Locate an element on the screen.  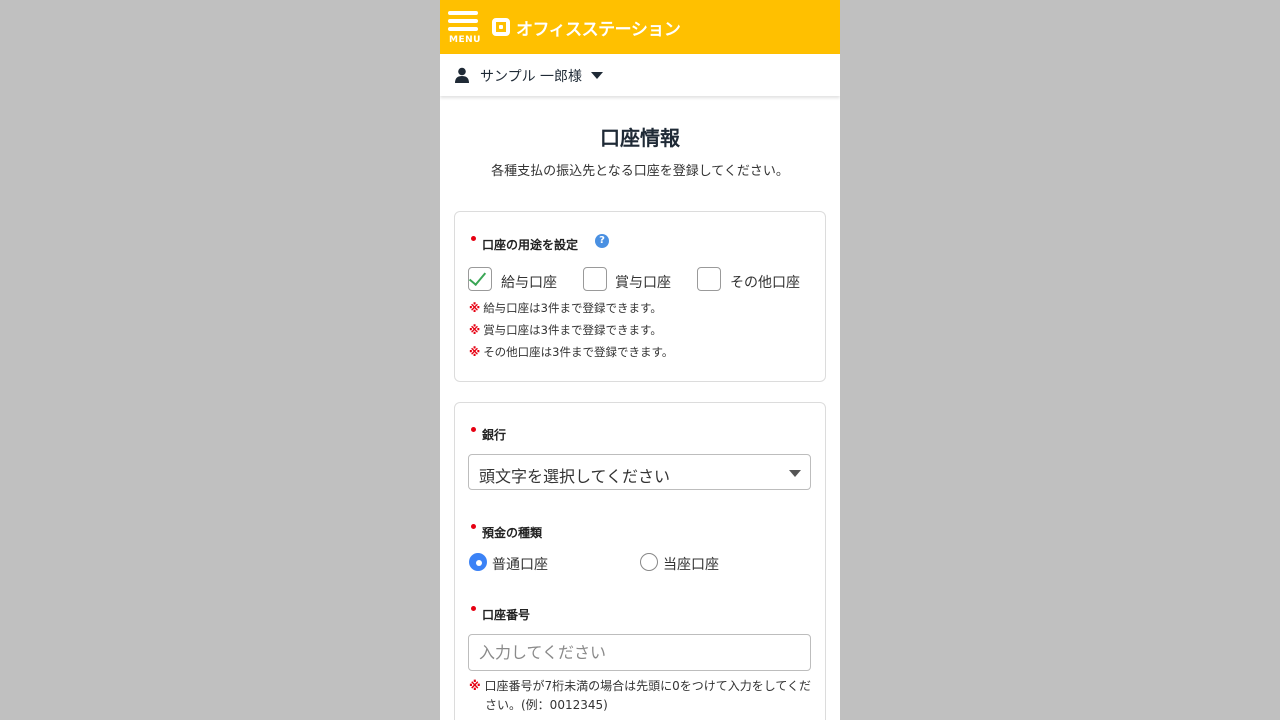
brand-name: オフィスステーション is located at coordinates (598, 29).